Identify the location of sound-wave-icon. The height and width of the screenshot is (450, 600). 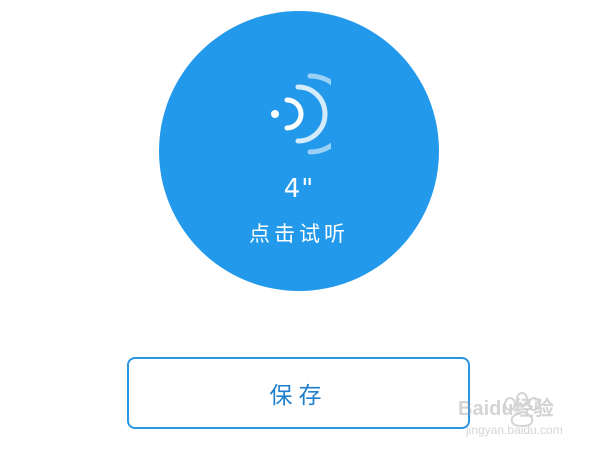
(301, 114).